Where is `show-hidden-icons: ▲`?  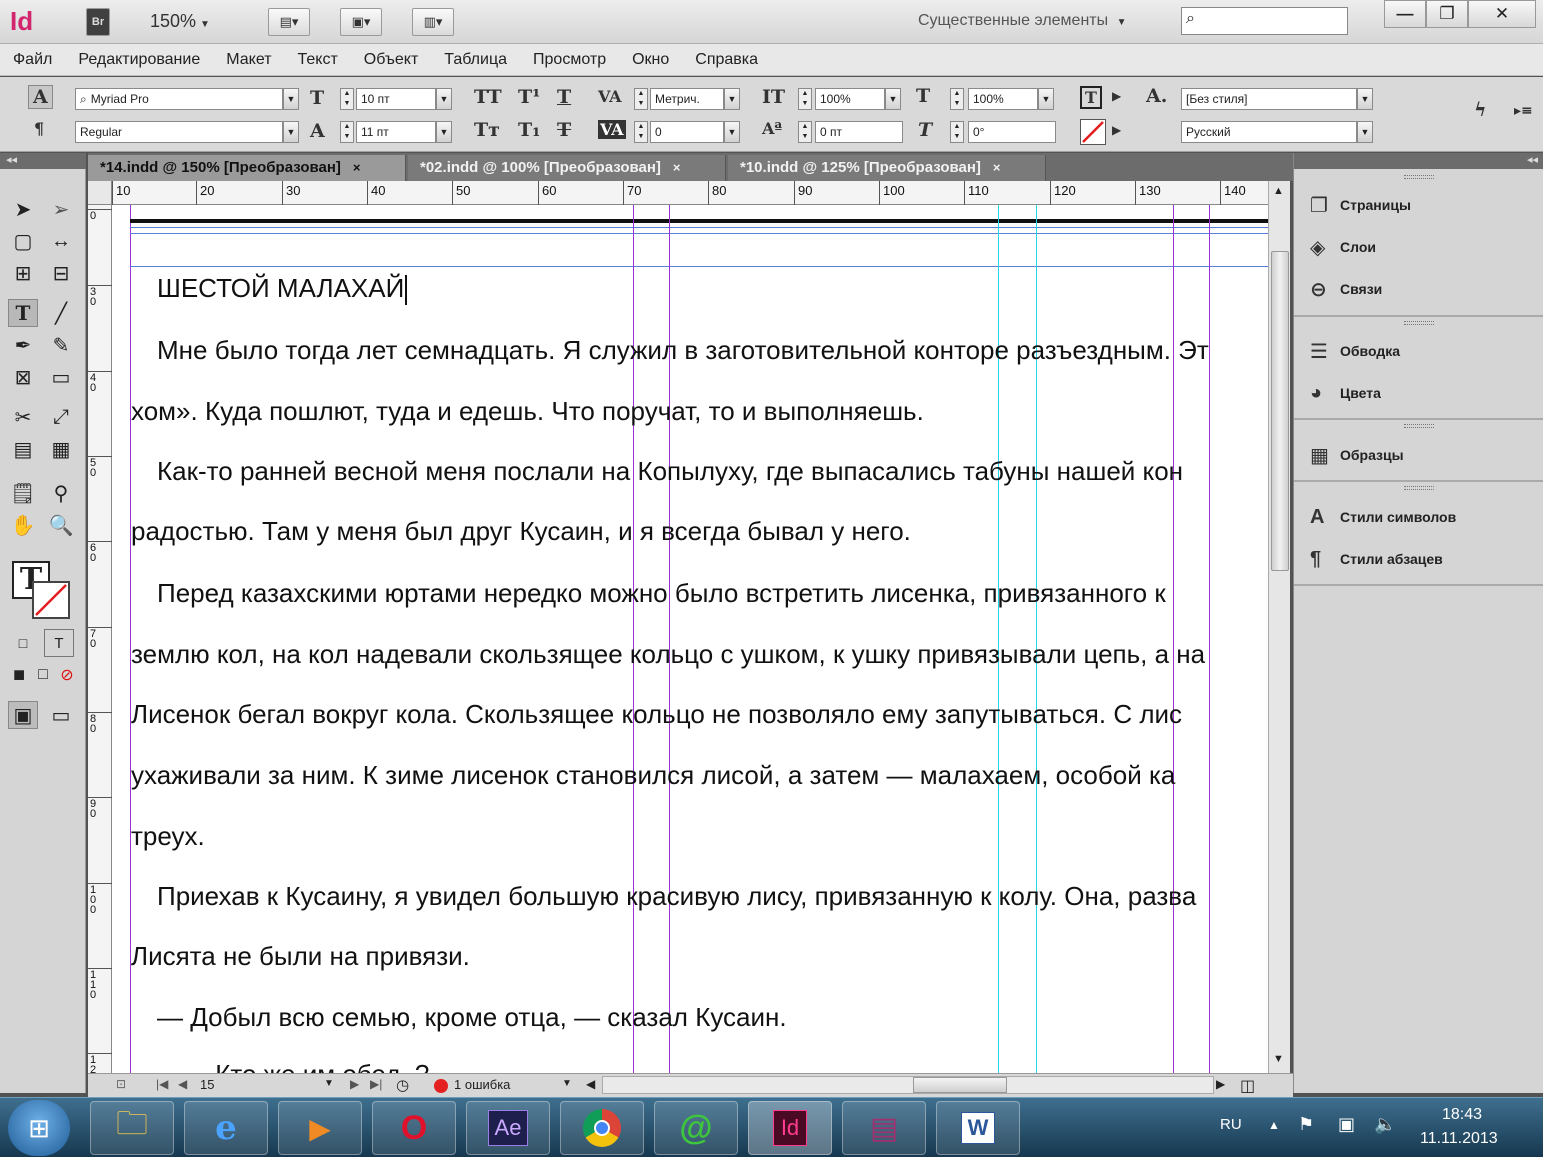 show-hidden-icons: ▲ is located at coordinates (1274, 1125).